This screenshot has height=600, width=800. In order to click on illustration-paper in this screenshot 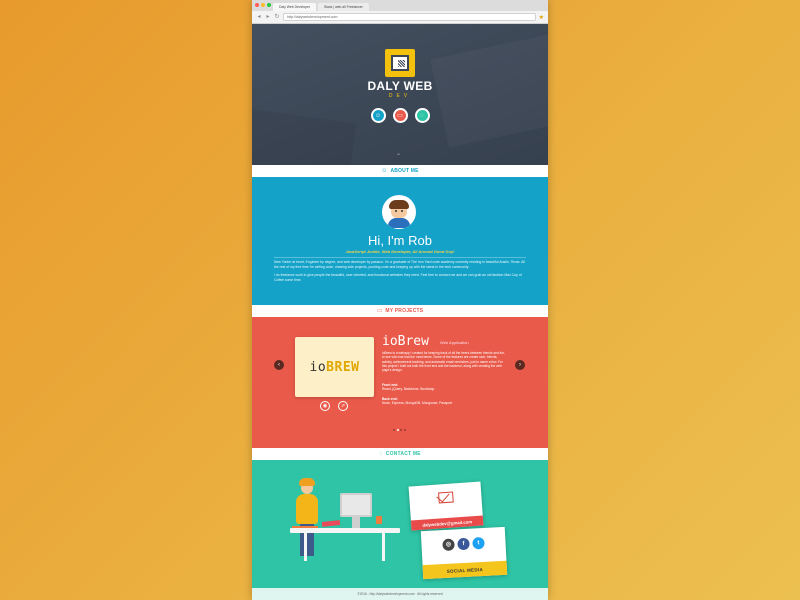, I will do `click(331, 523)`.